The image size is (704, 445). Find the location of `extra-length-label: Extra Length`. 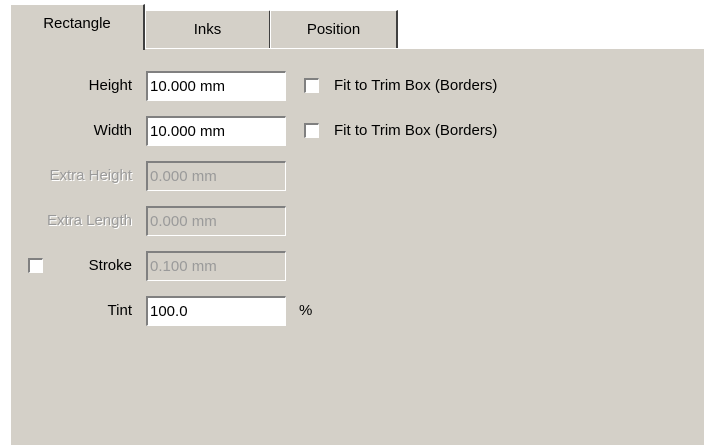

extra-length-label: Extra Length is located at coordinates (89, 220).